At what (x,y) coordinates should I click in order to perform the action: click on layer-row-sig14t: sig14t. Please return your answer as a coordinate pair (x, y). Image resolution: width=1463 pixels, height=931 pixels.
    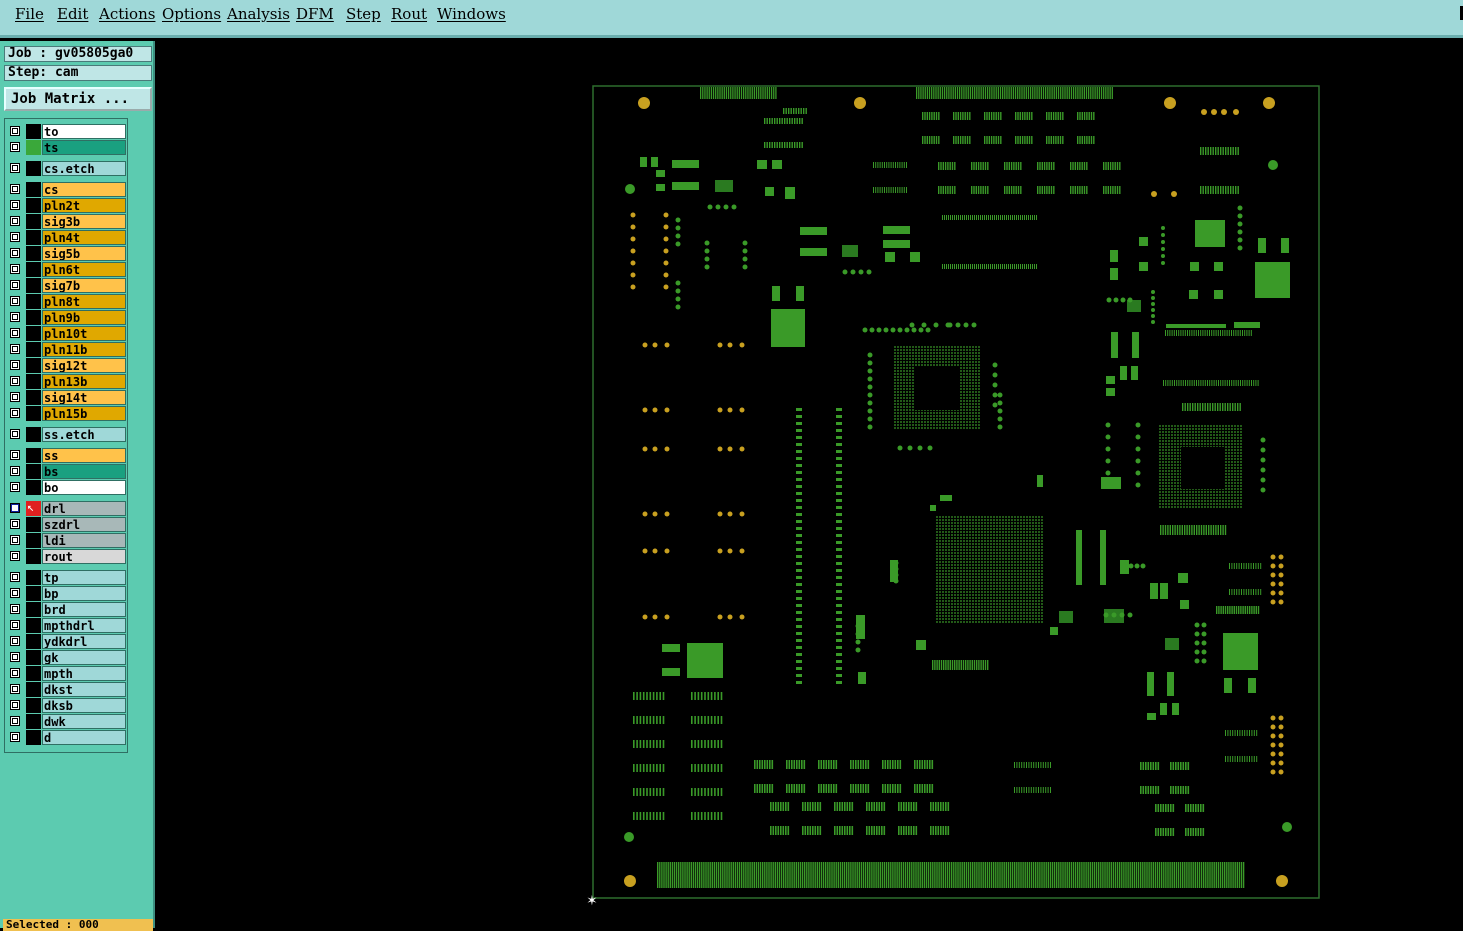
    Looking at the image, I should click on (67, 397).